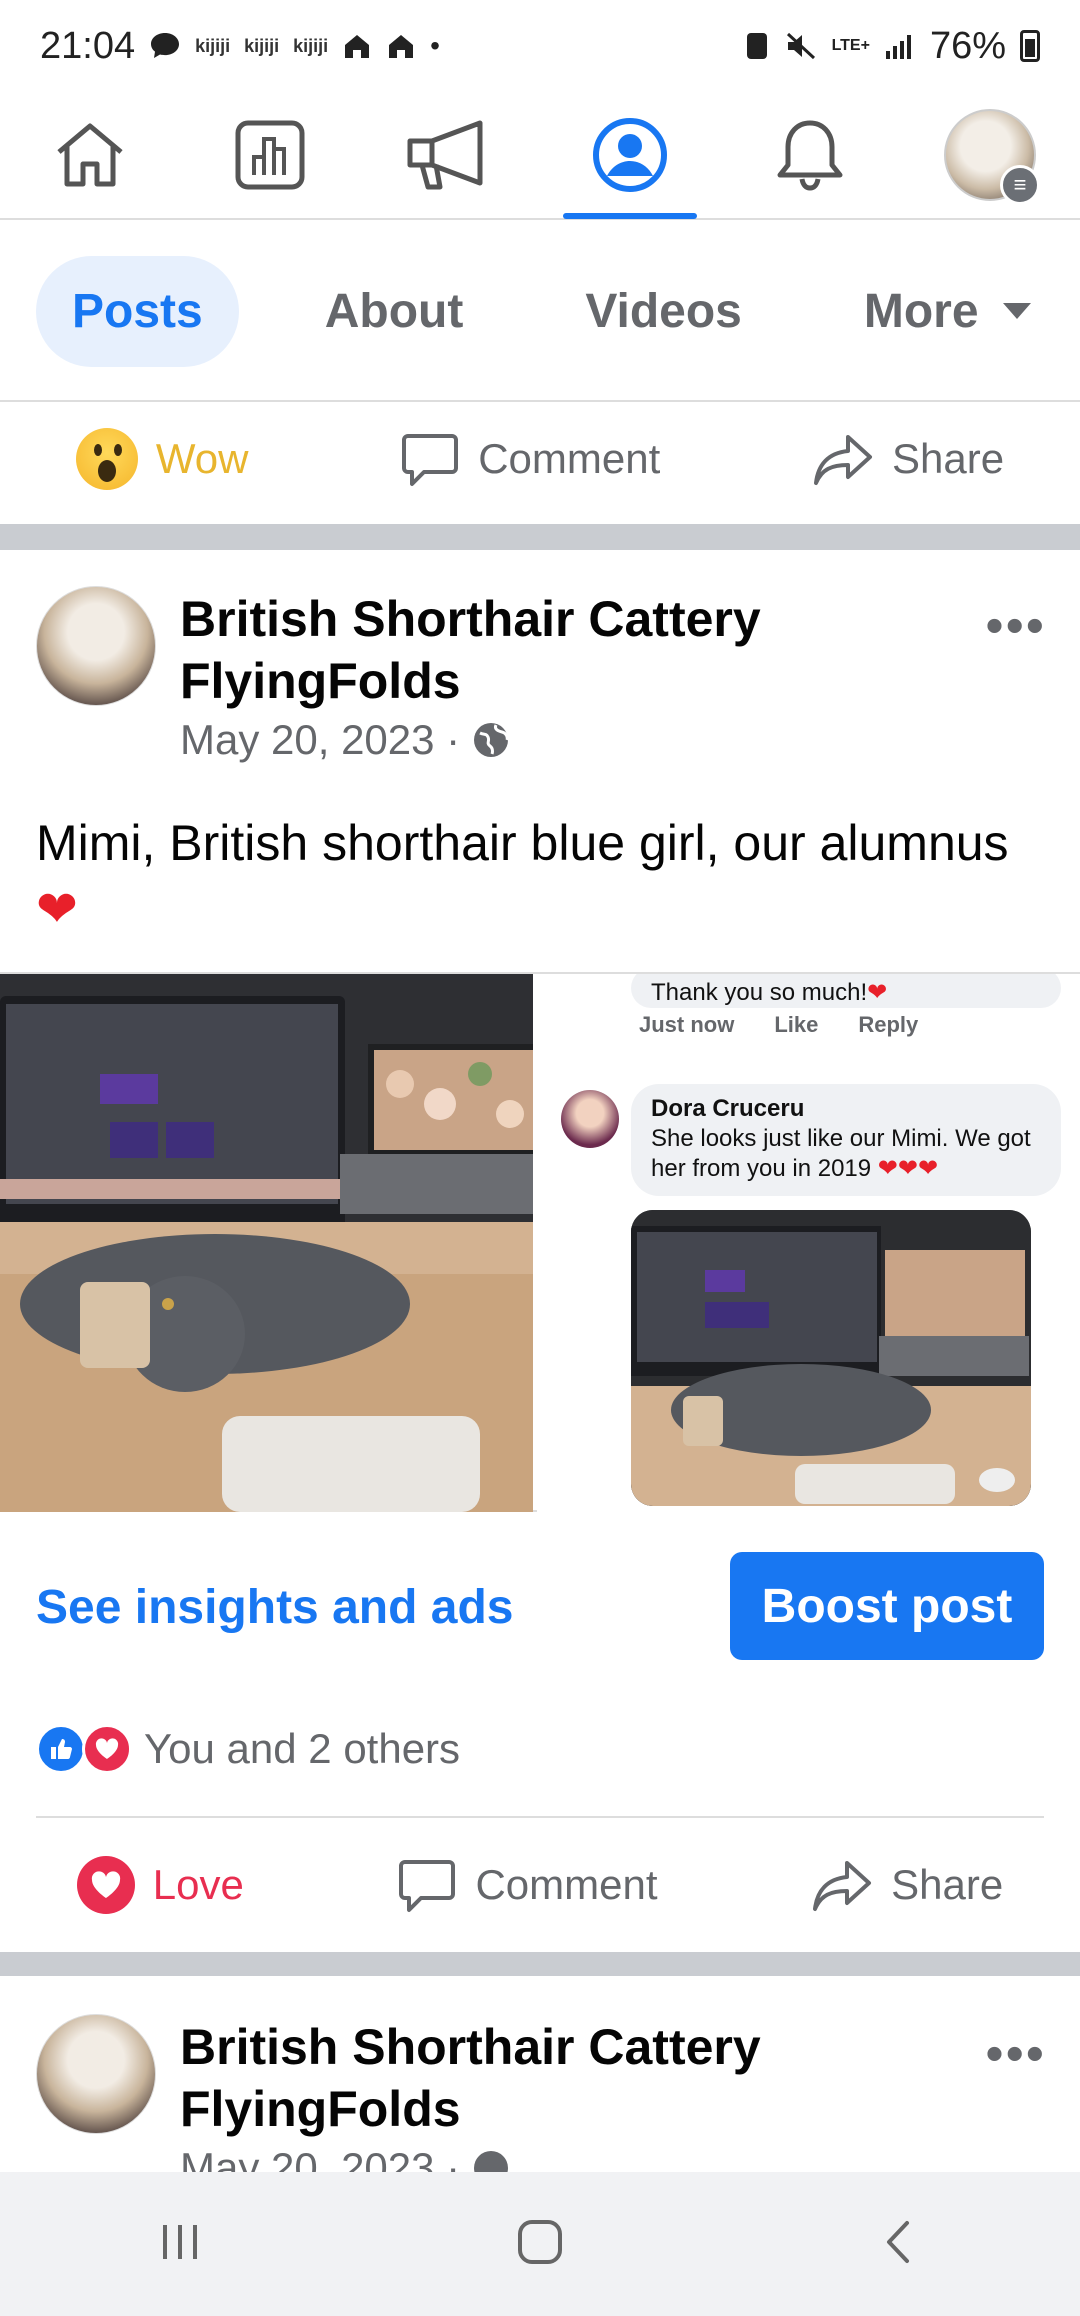  I want to click on bell-icon, so click(810, 155).